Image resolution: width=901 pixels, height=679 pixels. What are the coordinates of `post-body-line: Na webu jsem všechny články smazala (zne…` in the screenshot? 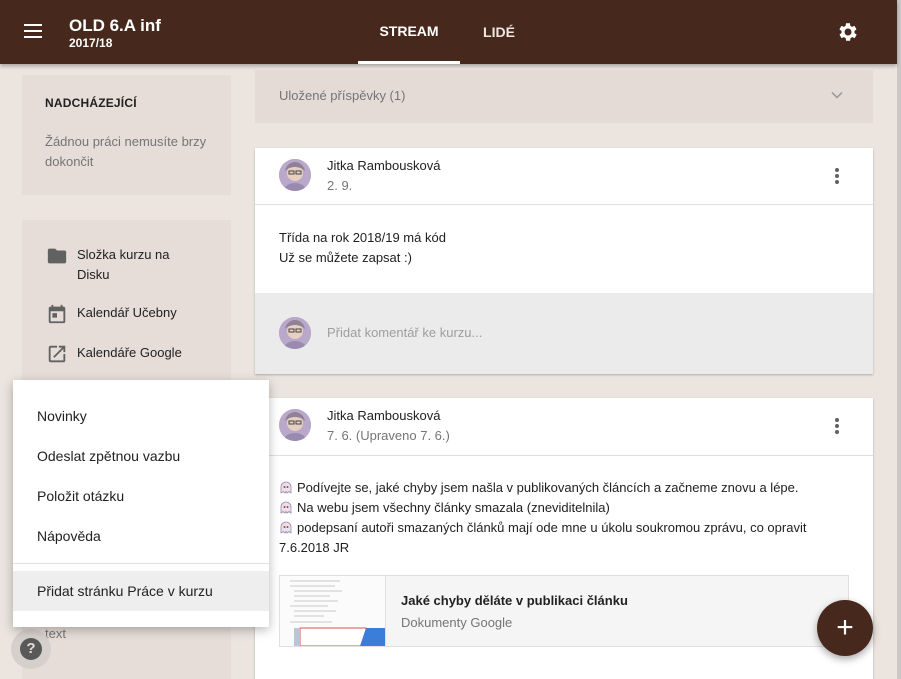 It's located at (444, 508).